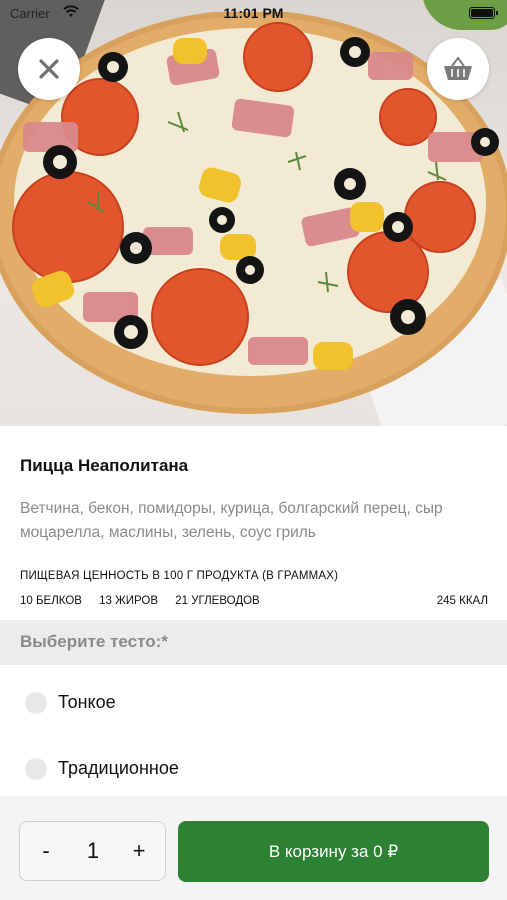 The width and height of the screenshot is (507, 900). I want to click on bottom-bar: - 1 + В корзину за 0 ₽, so click(253, 848).